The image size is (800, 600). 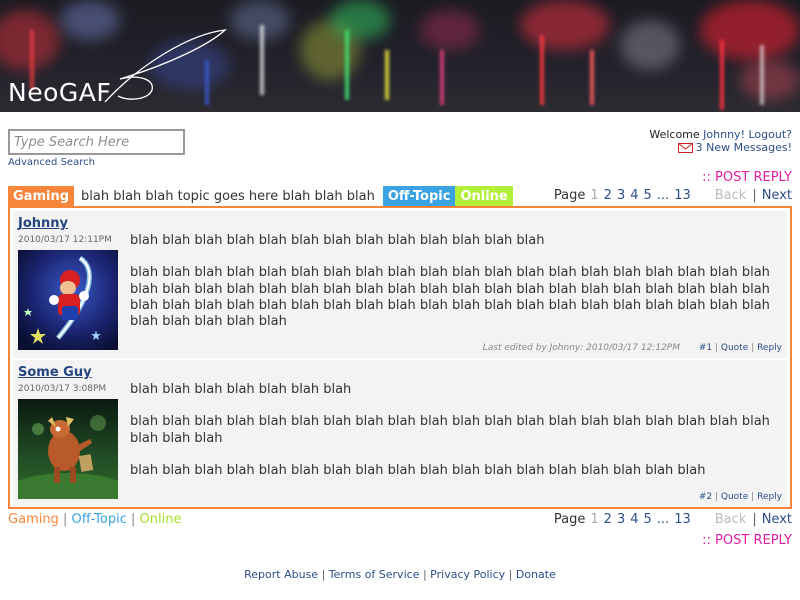 I want to click on welcome-text: Welcome, so click(x=674, y=134).